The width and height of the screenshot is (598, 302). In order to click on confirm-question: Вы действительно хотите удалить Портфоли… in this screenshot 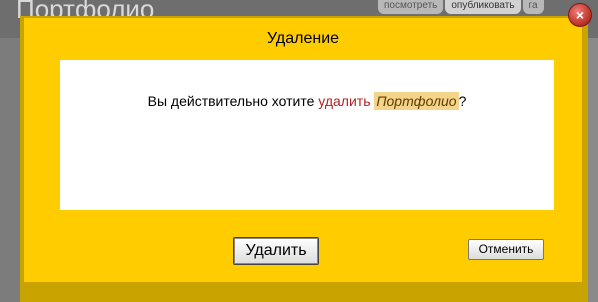, I will do `click(307, 101)`.